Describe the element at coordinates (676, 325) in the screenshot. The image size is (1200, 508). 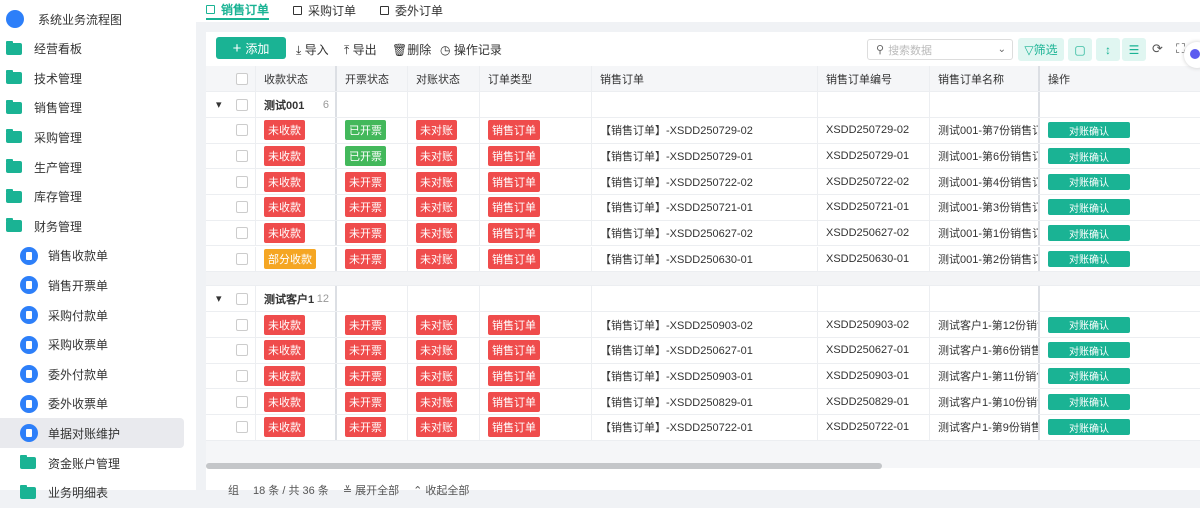
I see `sales-order-link: 【销售订单】-XSDD250903-02` at that location.